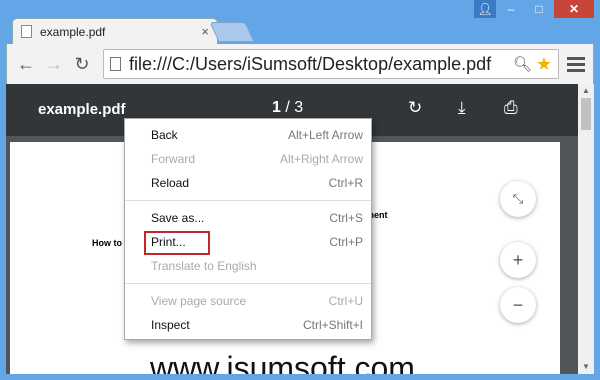  What do you see at coordinates (170, 325) in the screenshot?
I see `menu-item-label: Inspect` at bounding box center [170, 325].